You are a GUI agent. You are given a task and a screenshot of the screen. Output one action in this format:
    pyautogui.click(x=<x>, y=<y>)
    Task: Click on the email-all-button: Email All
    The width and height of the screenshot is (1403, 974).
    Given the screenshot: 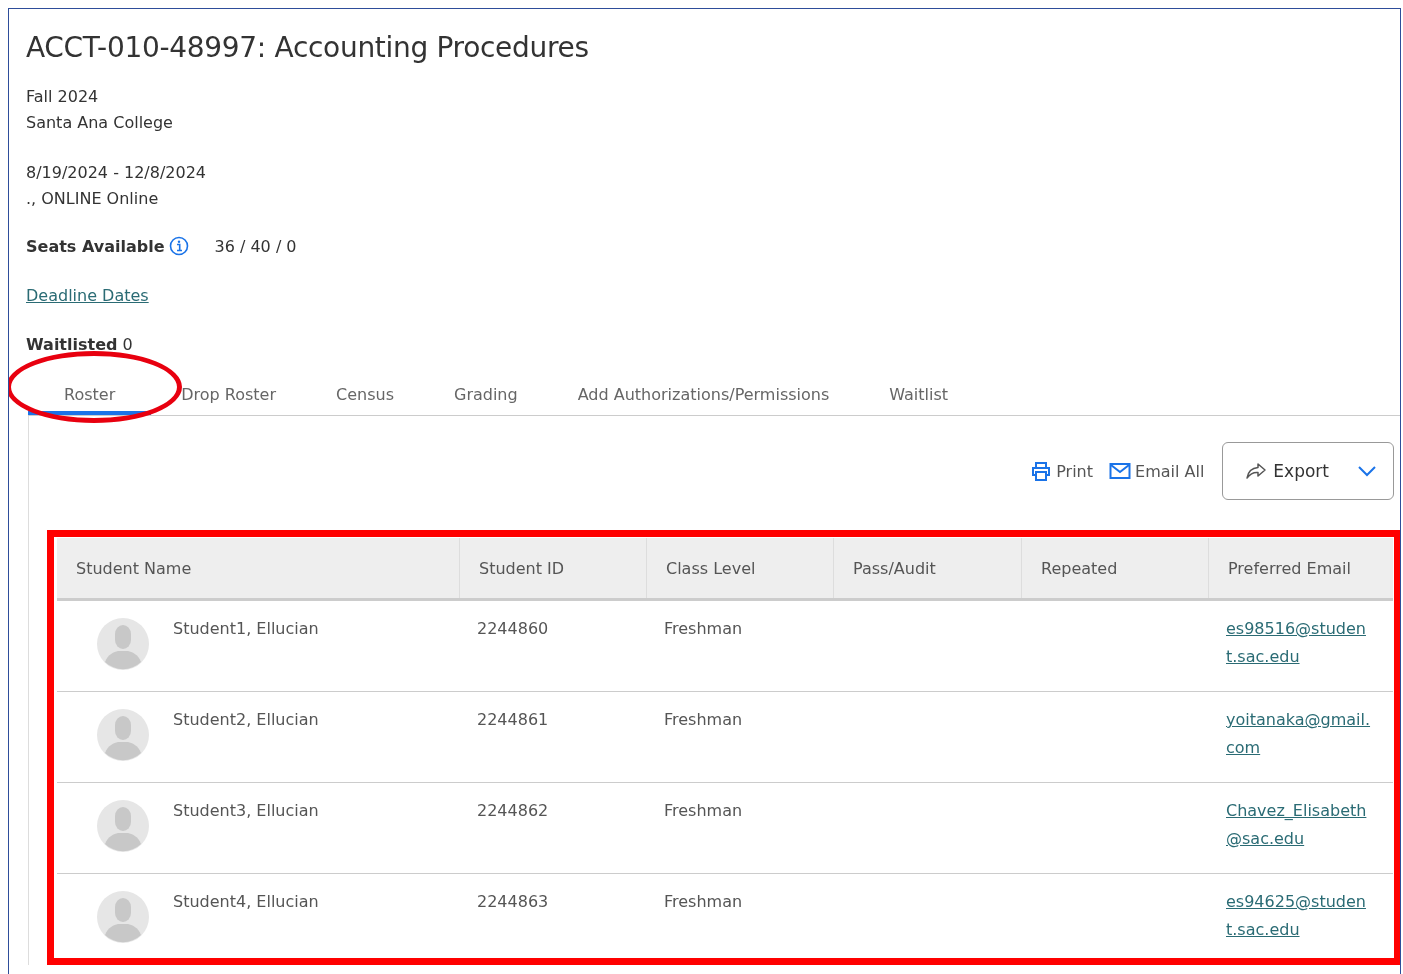 What is the action you would take?
    pyautogui.click(x=1157, y=471)
    